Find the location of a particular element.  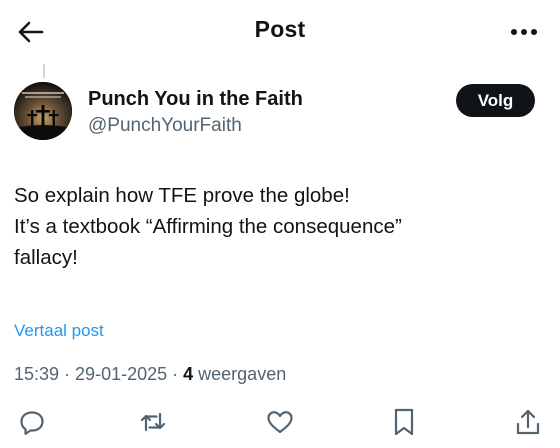

bookmark-icon is located at coordinates (404, 422).